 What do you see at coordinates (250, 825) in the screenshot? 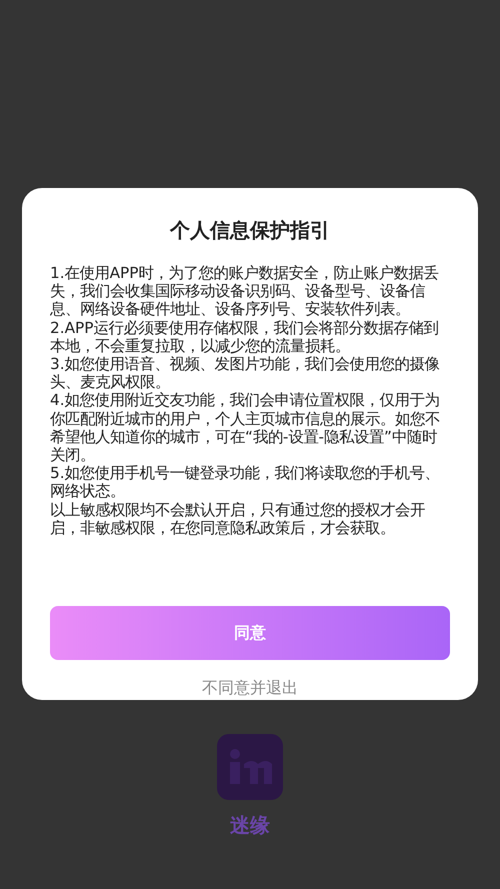
I see `app-name: 迷缘` at bounding box center [250, 825].